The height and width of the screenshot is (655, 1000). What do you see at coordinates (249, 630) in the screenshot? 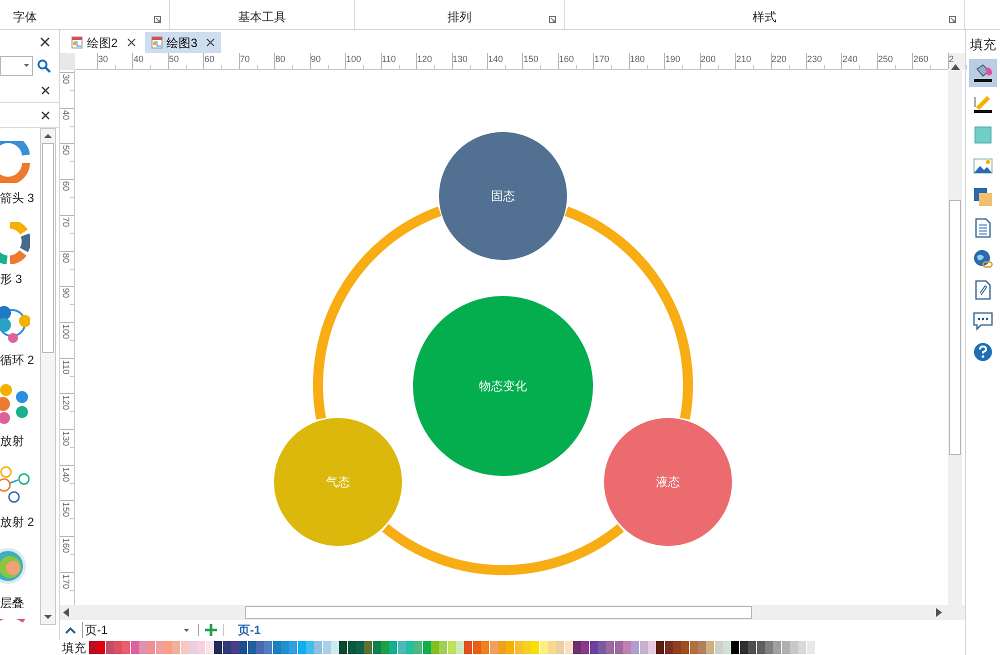
I see `page-tab: 页-1` at bounding box center [249, 630].